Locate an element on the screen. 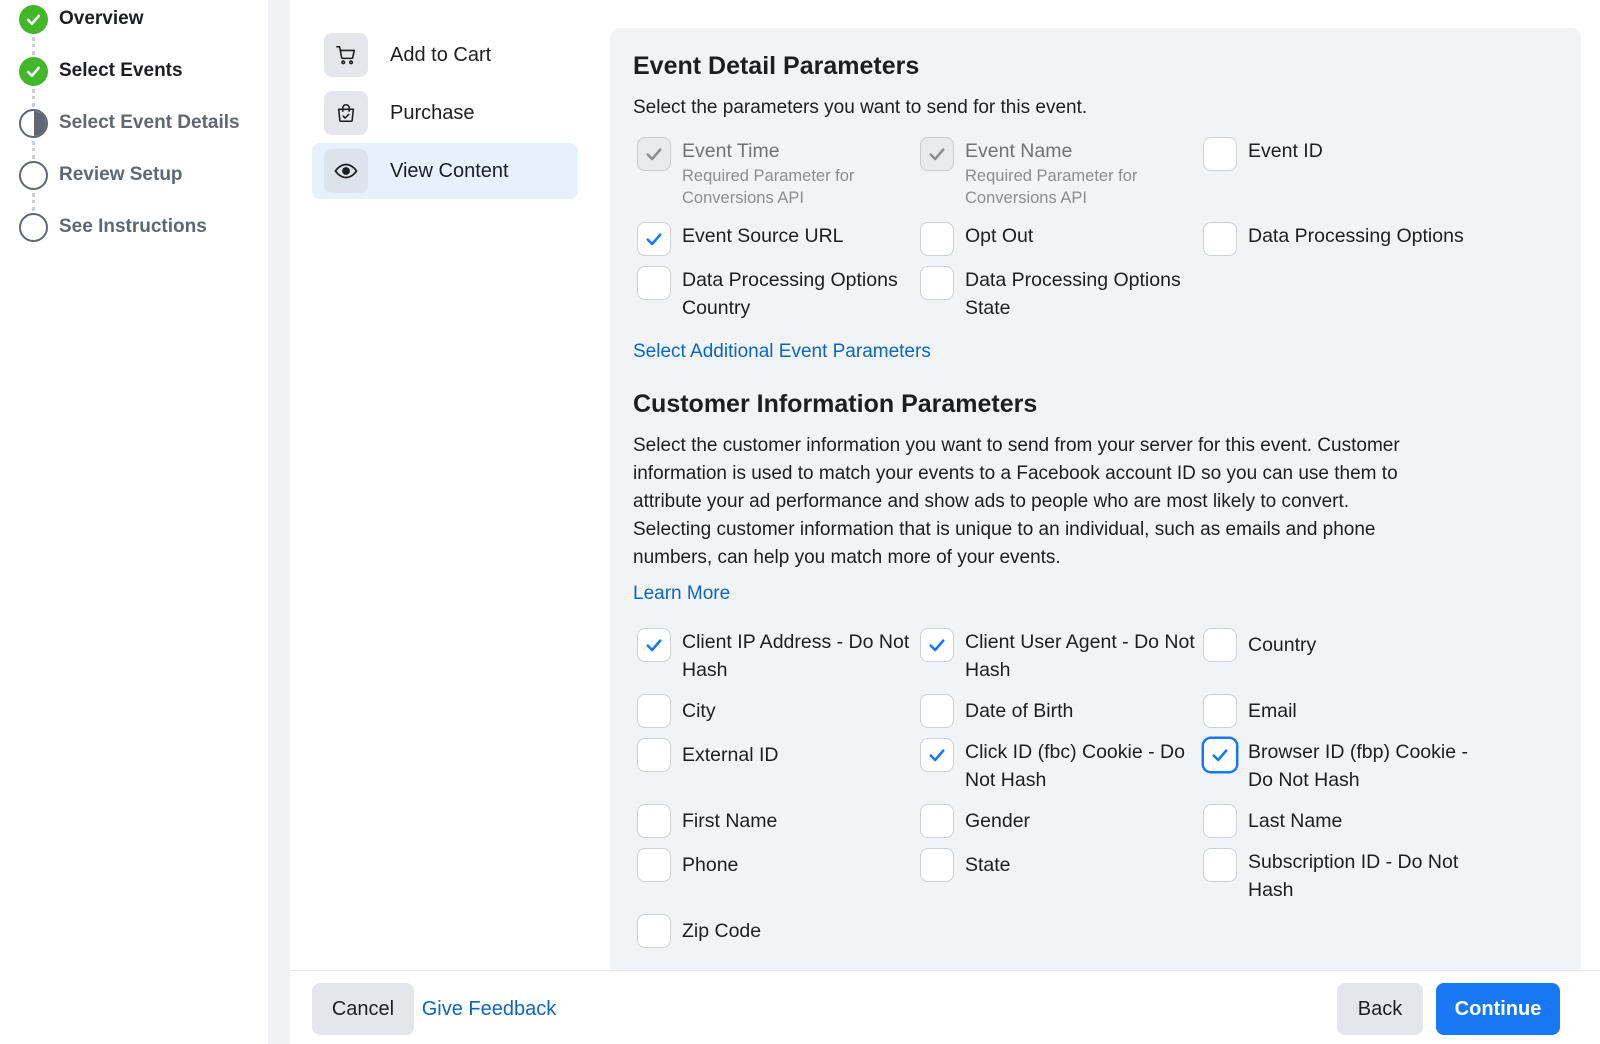 The image size is (1600, 1044). param-country: Country is located at coordinates (1259, 645).